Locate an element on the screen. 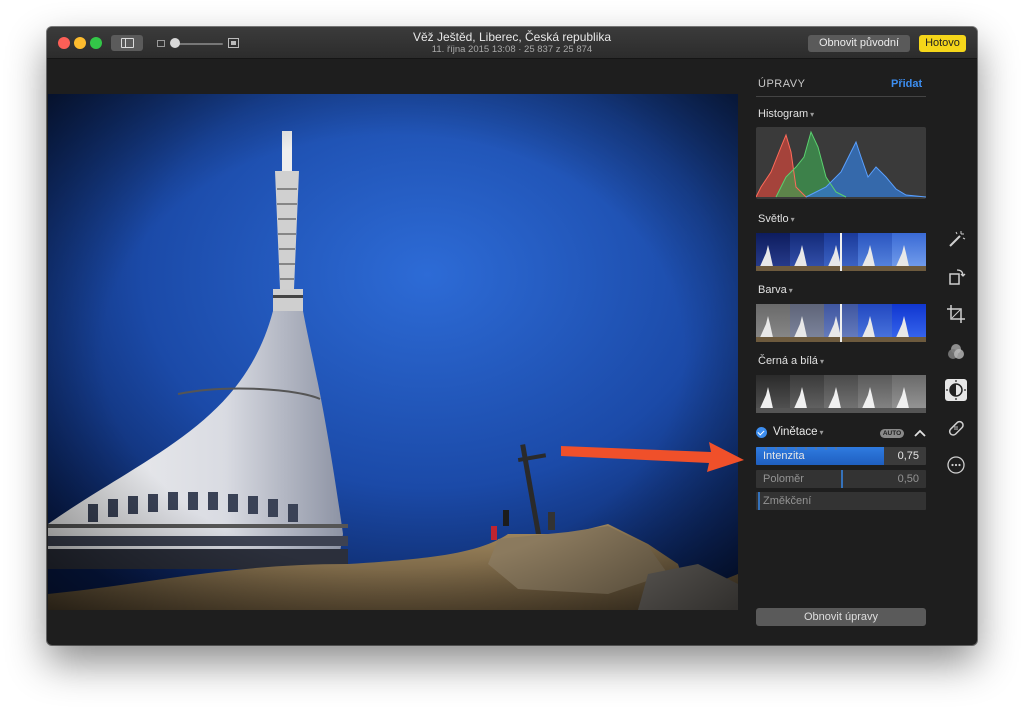 This screenshot has width=1024, height=713. filters-icon is located at coordinates (956, 352).